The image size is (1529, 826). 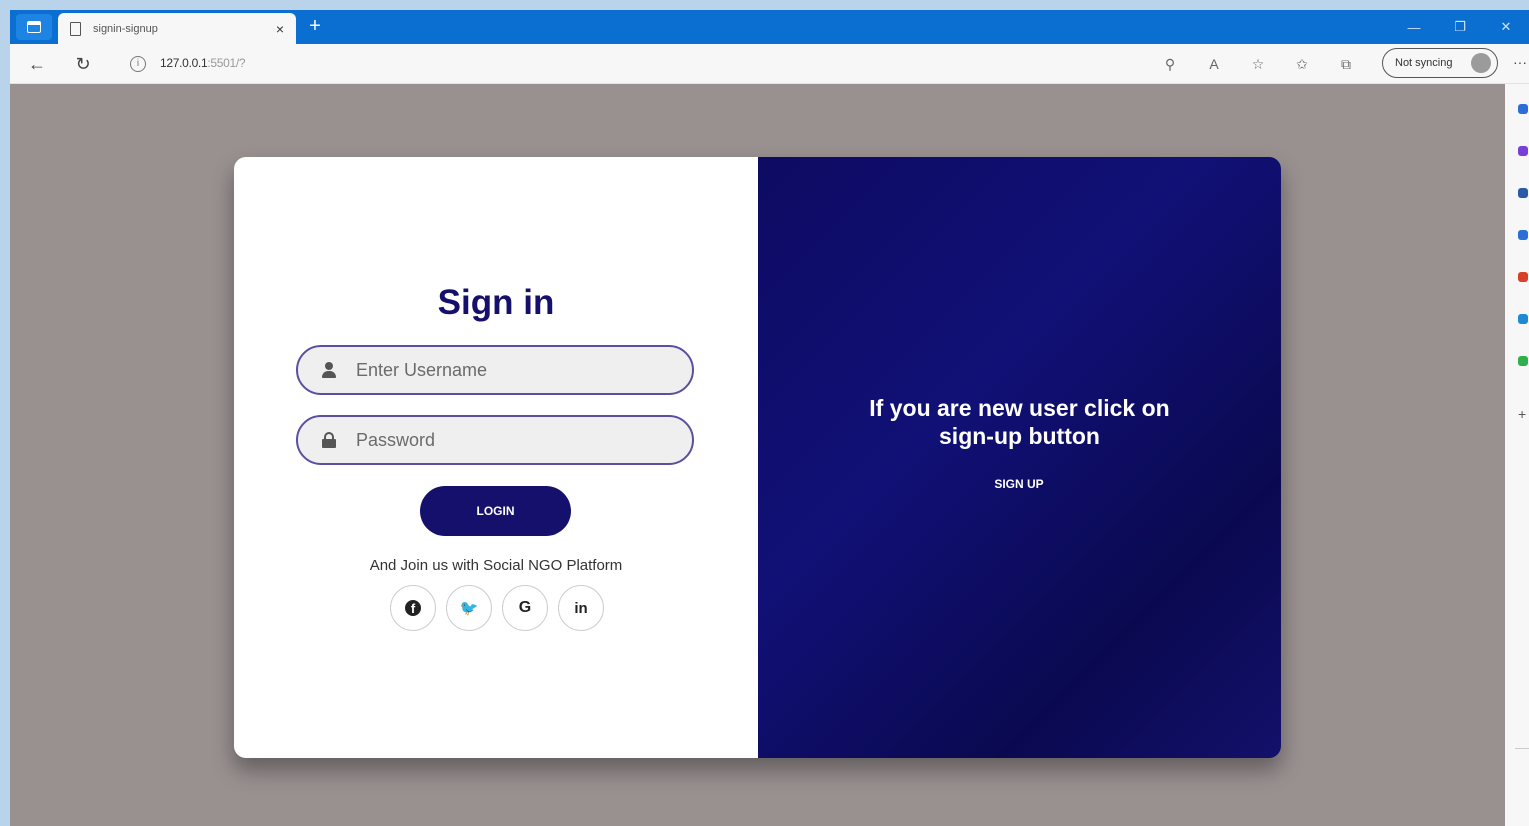 What do you see at coordinates (83, 64) in the screenshot?
I see `refresh-icon: ↻` at bounding box center [83, 64].